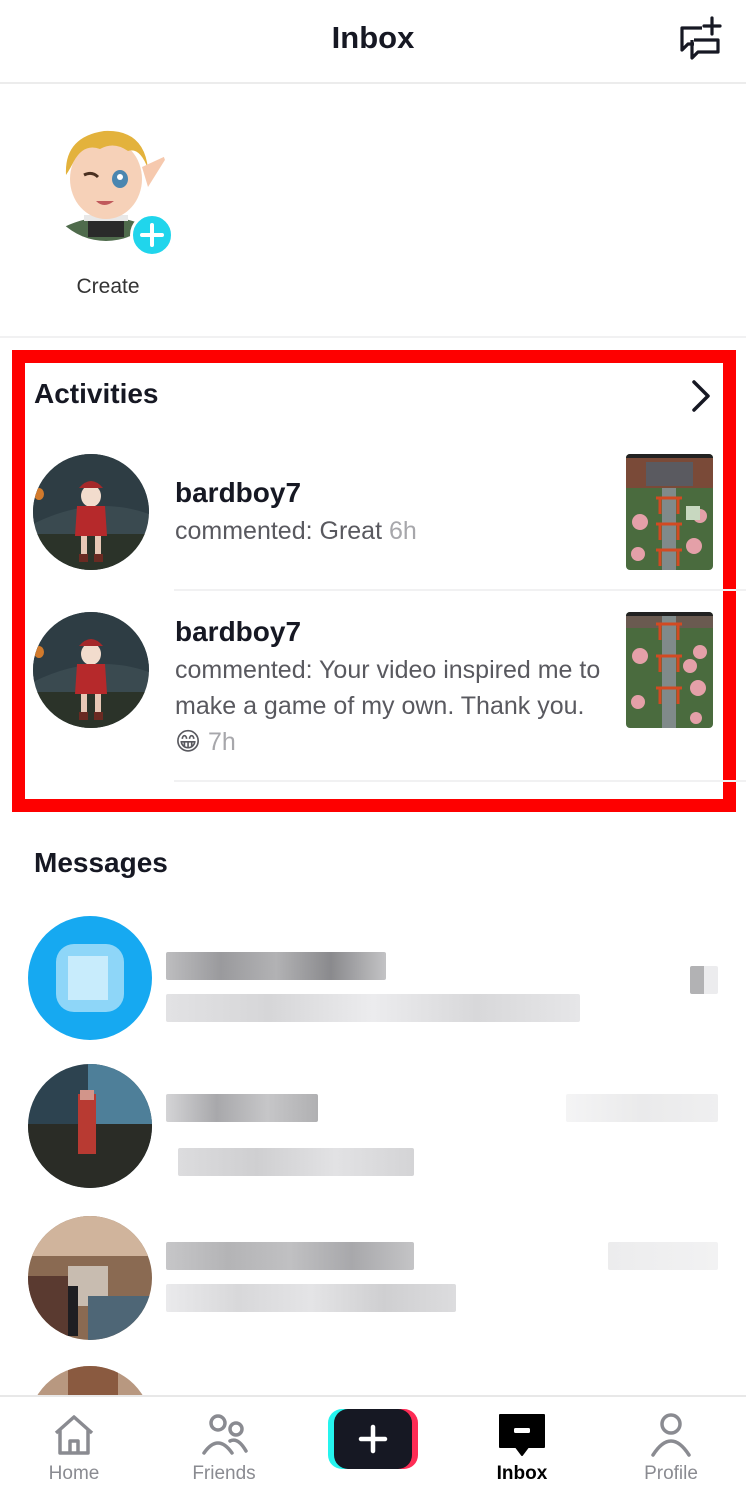  Describe the element at coordinates (522, 1435) in the screenshot. I see `inbox-icon` at that location.